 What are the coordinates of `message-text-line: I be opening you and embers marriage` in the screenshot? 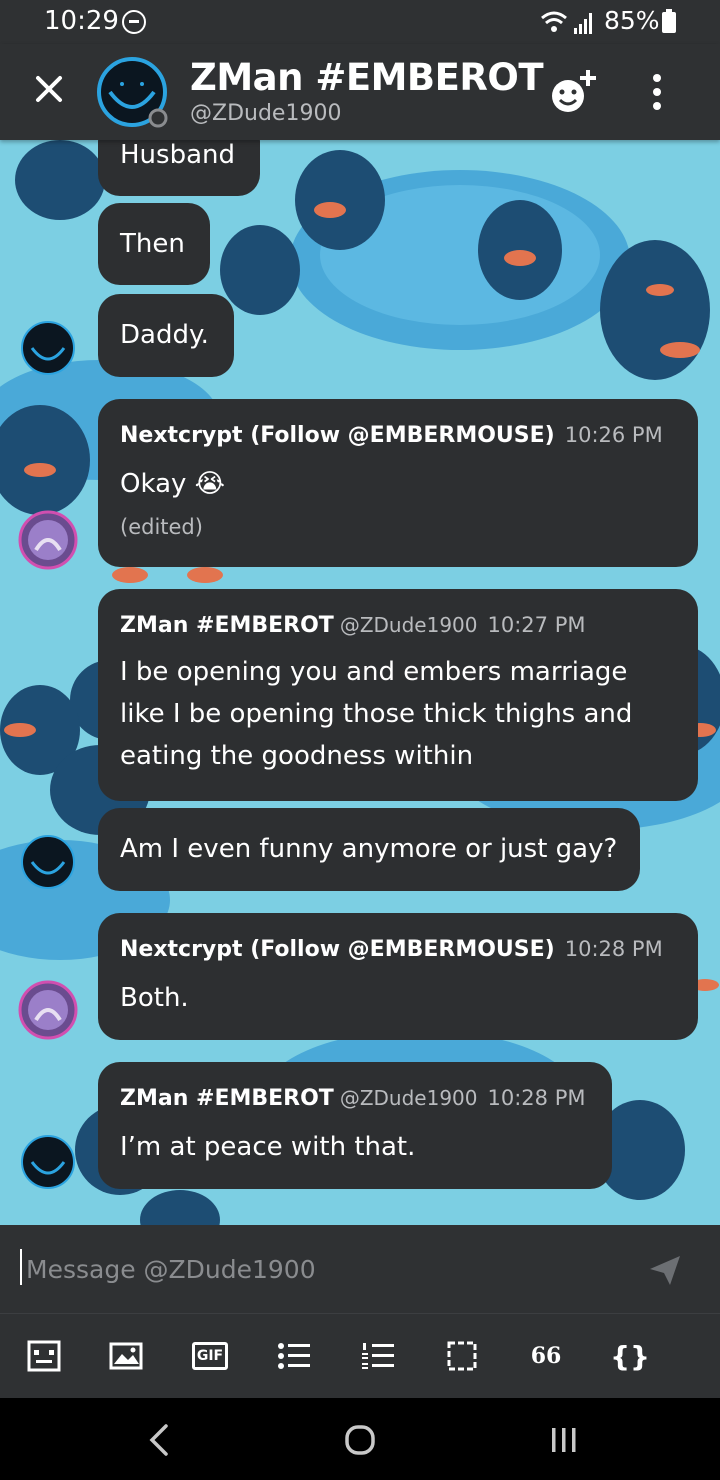 It's located at (374, 672).